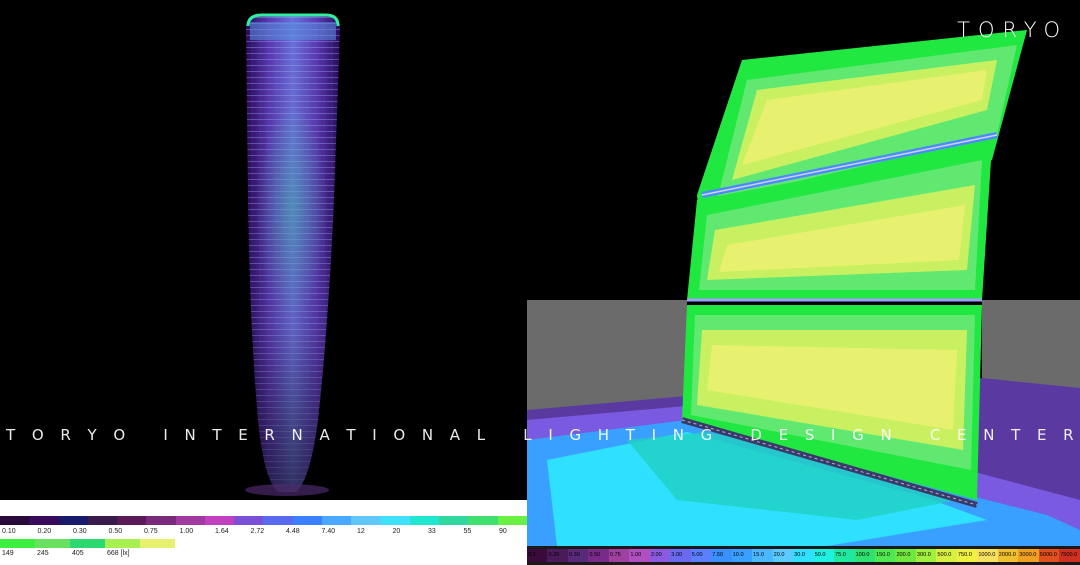 The height and width of the screenshot is (565, 1080). What do you see at coordinates (639, 555) in the screenshot?
I see `legend-swatch: 1.00` at bounding box center [639, 555].